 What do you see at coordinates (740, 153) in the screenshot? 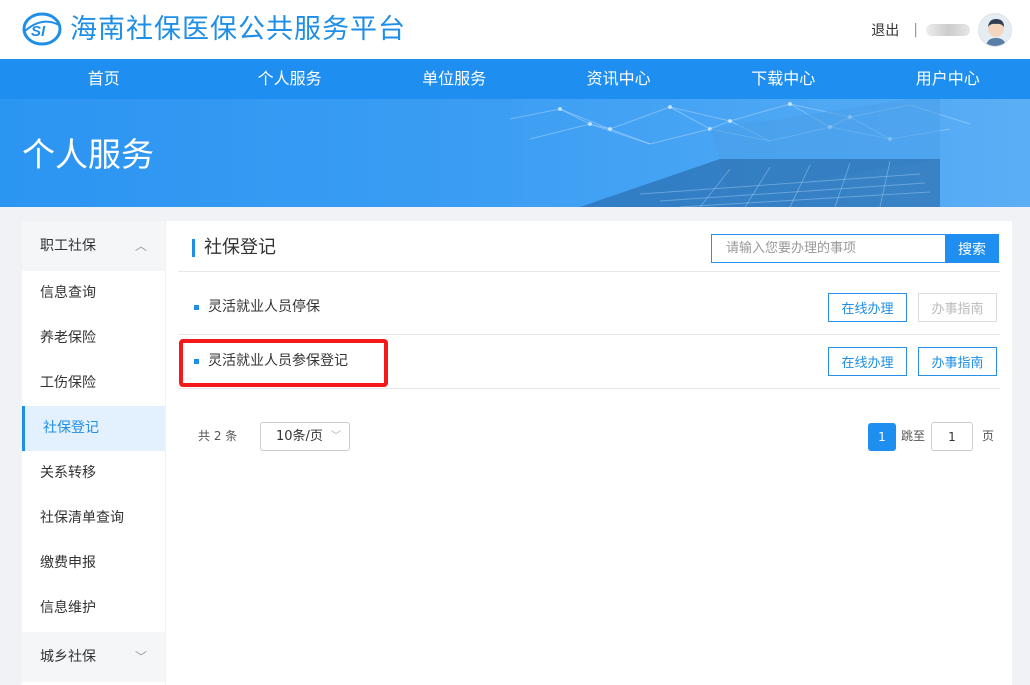
I see `laptop-network-illustration` at bounding box center [740, 153].